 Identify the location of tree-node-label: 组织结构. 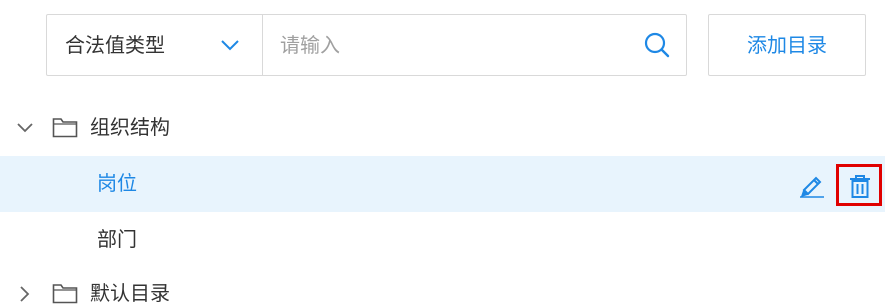
(130, 127).